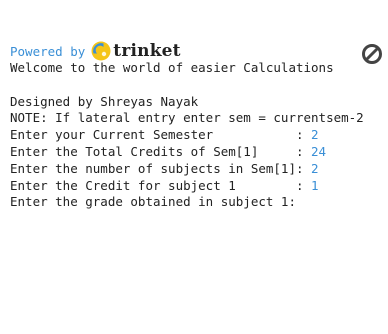  I want to click on trinket-header: Powered by trinket, so click(95, 51).